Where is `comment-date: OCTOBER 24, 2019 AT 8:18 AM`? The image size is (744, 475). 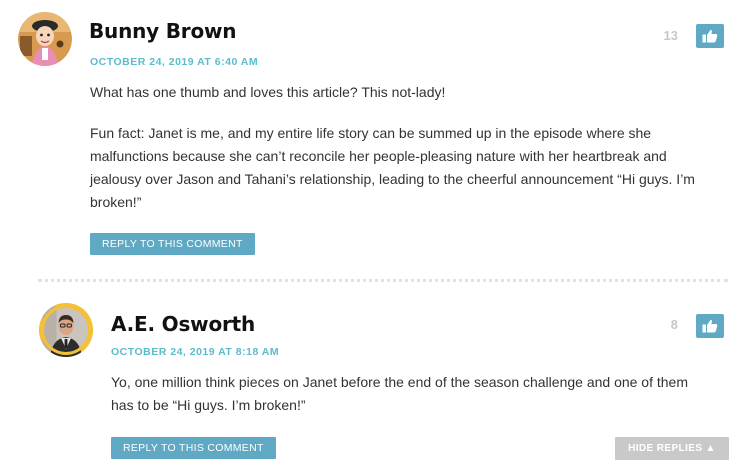
comment-date: OCTOBER 24, 2019 AT 8:18 AM is located at coordinates (195, 352).